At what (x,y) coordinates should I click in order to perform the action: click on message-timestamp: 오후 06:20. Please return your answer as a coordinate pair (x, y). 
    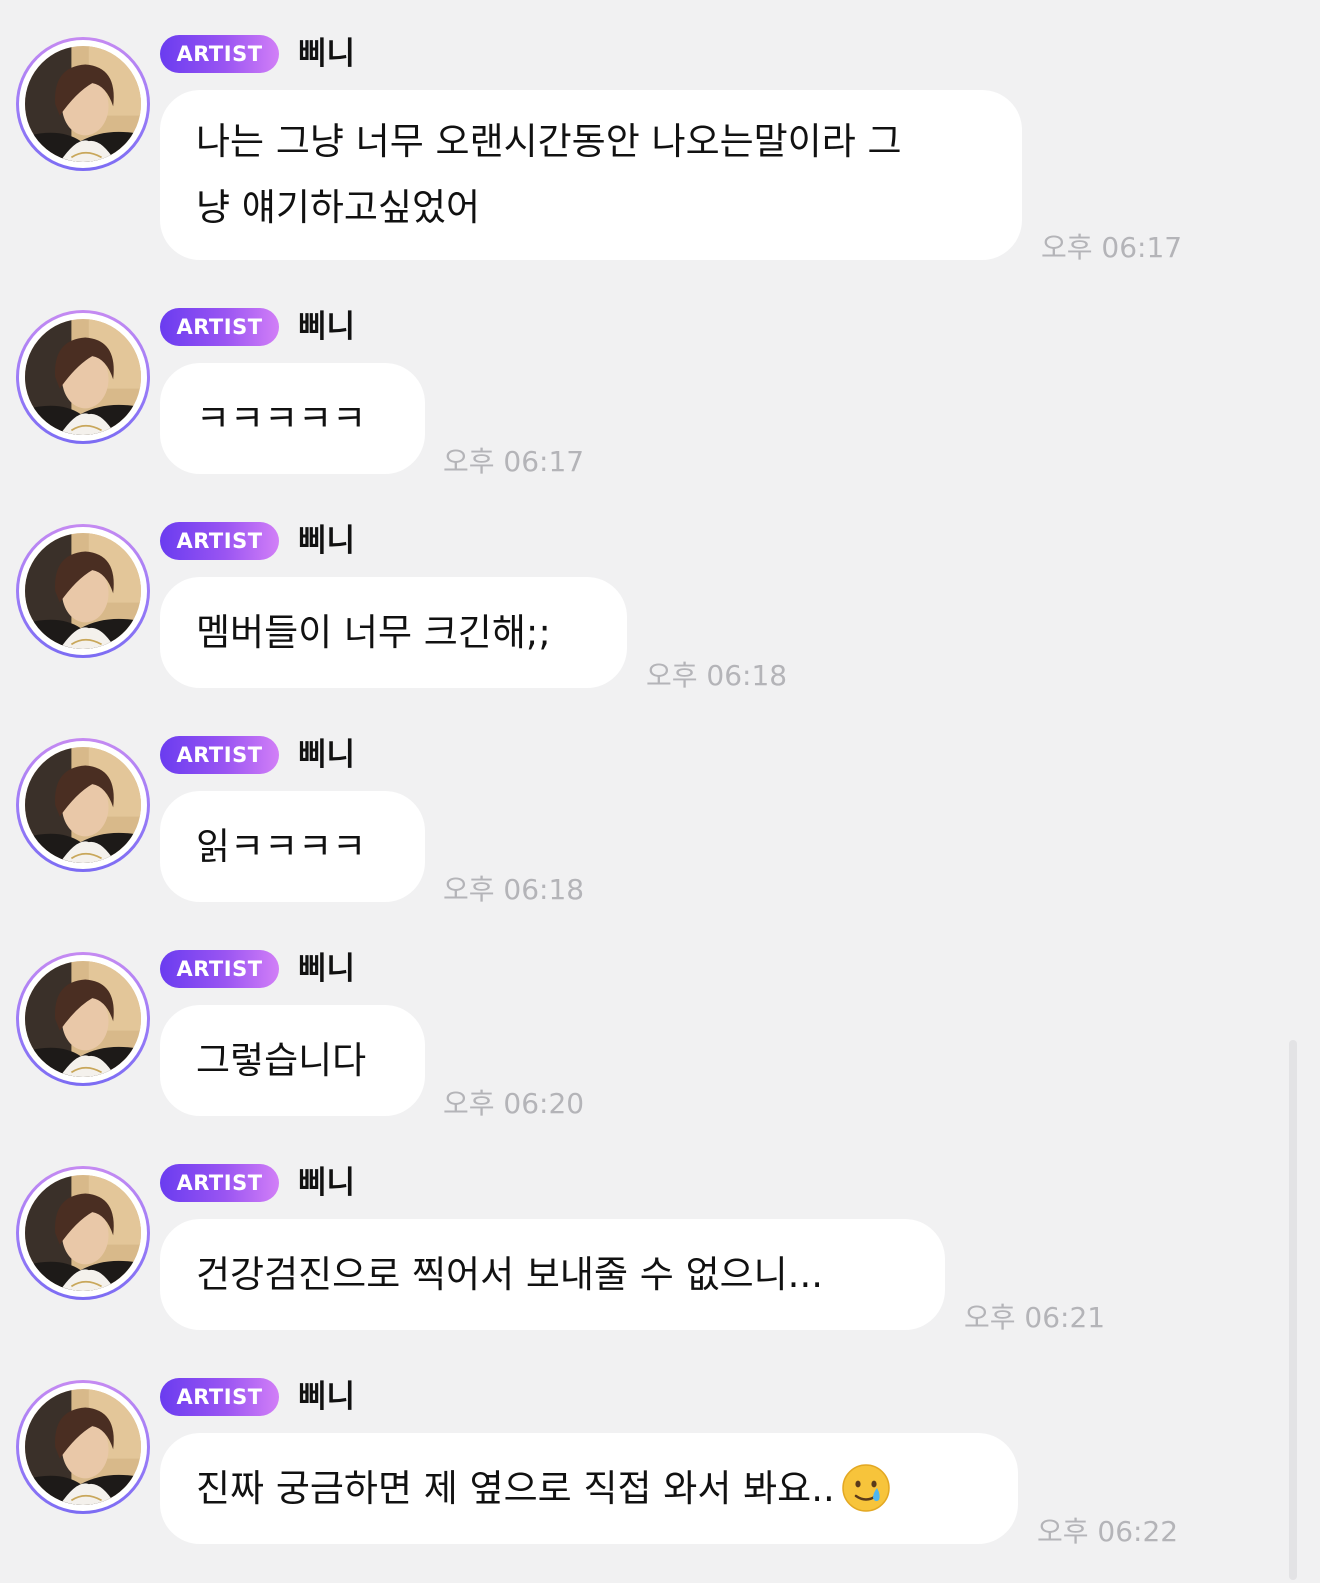
    Looking at the image, I should click on (514, 1103).